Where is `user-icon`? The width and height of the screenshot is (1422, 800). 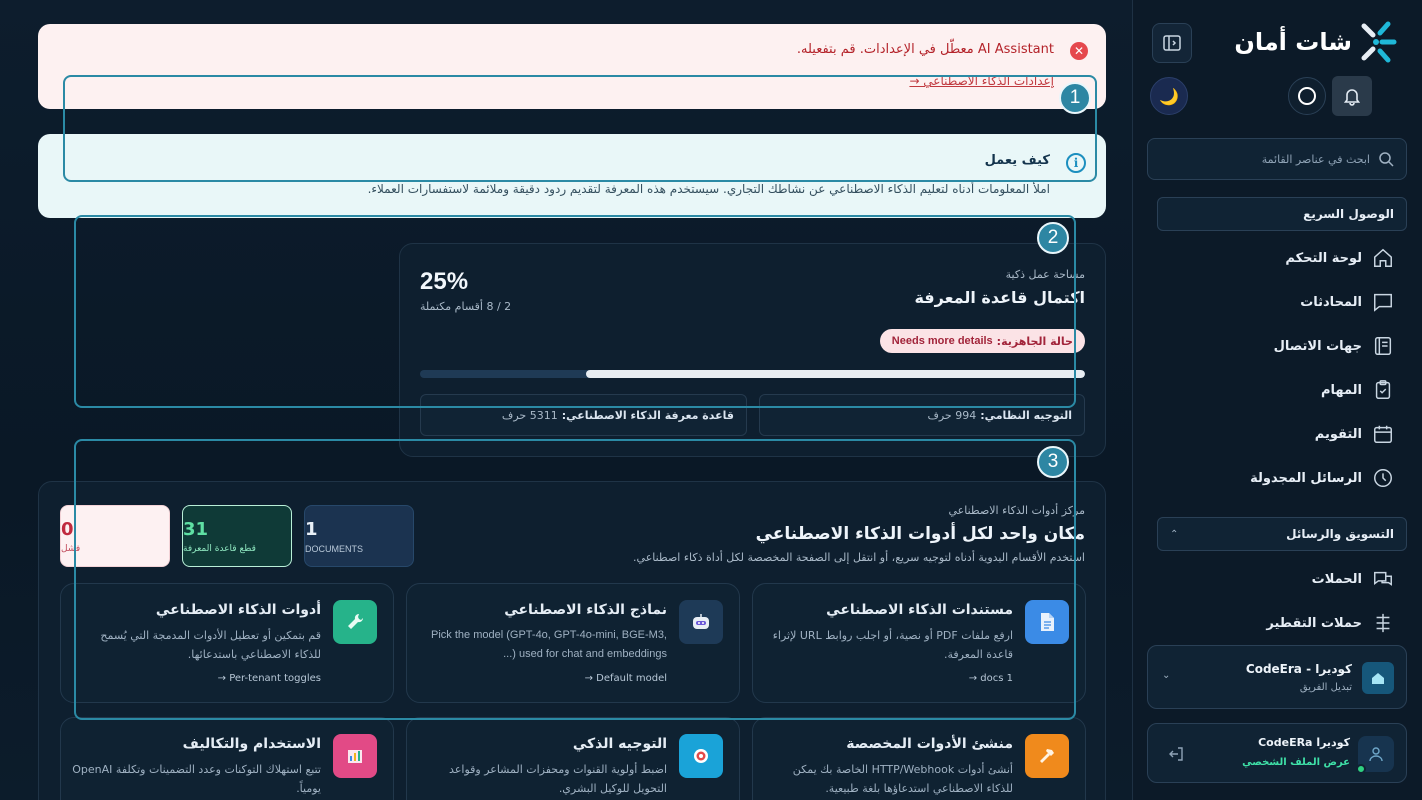 user-icon is located at coordinates (1376, 754).